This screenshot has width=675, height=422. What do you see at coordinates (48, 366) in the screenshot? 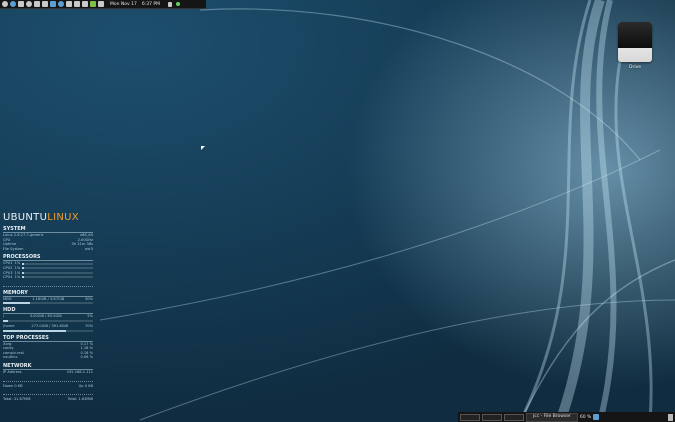
I see `network-section-title: NETWORK` at bounding box center [48, 366].